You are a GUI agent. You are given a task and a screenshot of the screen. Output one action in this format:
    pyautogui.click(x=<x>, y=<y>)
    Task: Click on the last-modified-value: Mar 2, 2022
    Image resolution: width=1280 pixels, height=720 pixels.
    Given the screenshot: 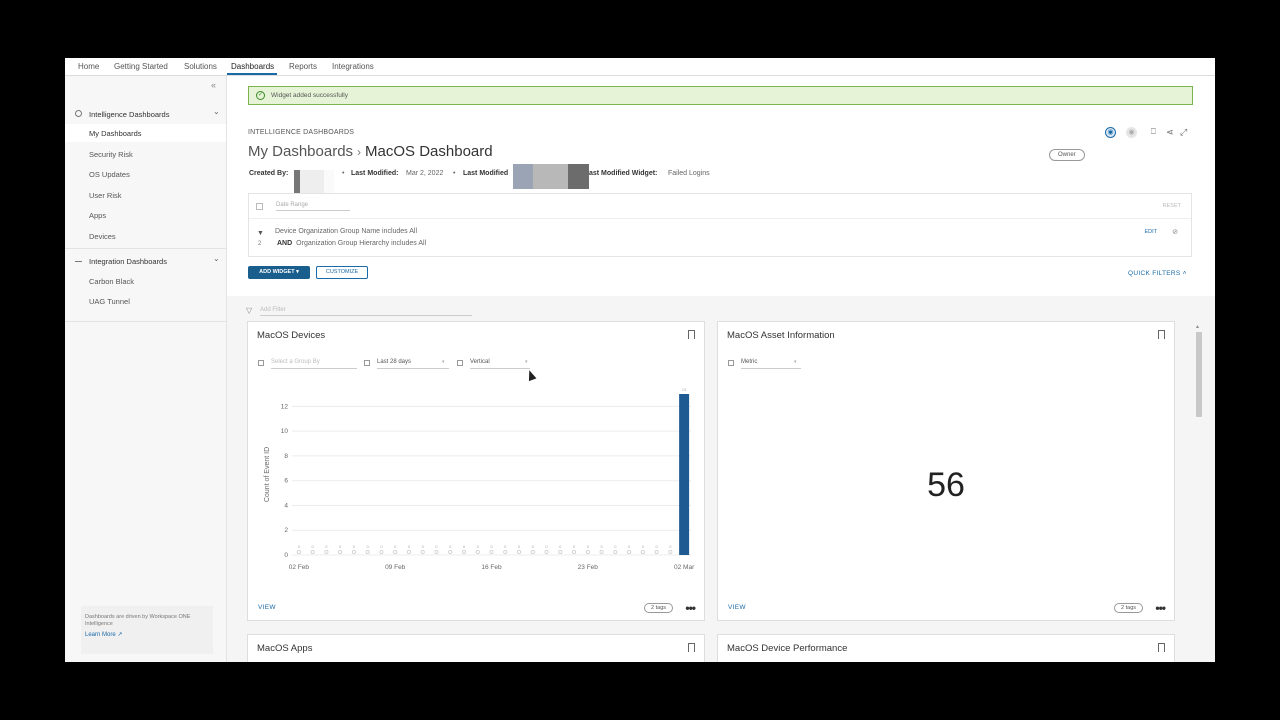 What is the action you would take?
    pyautogui.click(x=425, y=173)
    